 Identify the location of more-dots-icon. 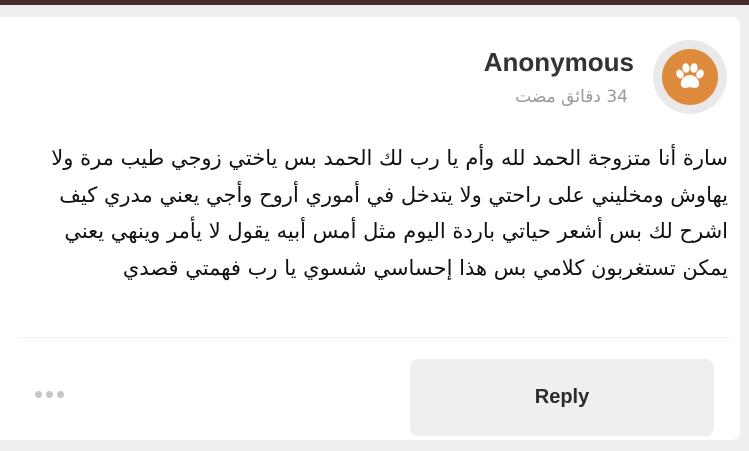
(50, 395).